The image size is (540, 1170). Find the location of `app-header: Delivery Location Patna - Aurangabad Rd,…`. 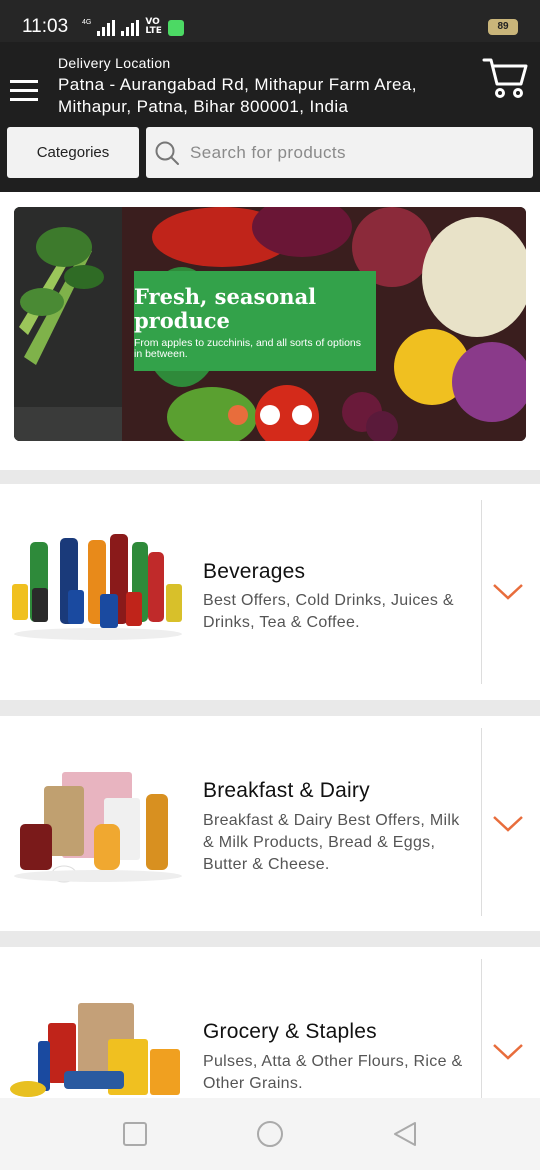

app-header: Delivery Location Patna - Aurangabad Rd,… is located at coordinates (270, 117).